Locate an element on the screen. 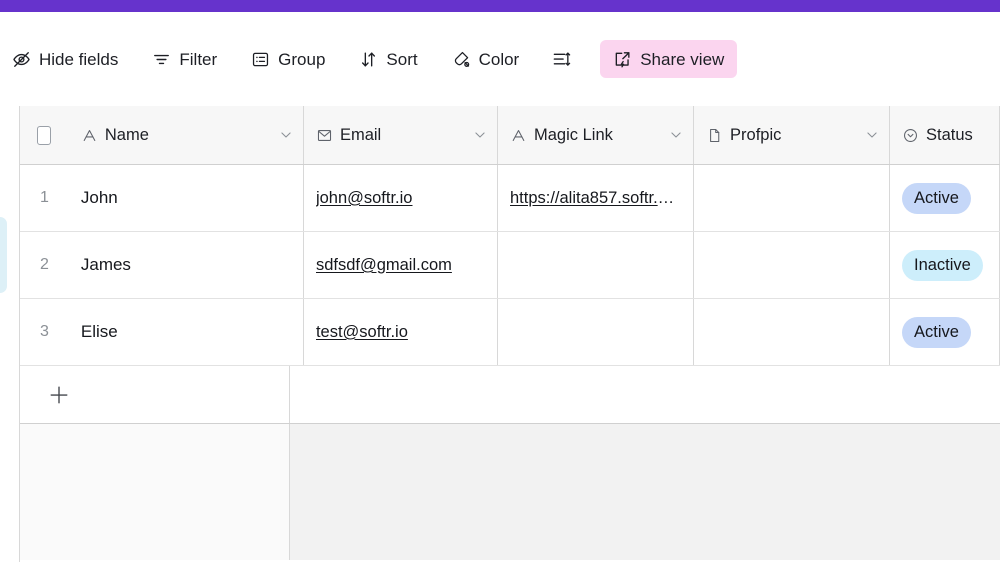 This screenshot has width=1000, height=562. envelope-icon is located at coordinates (324, 135).